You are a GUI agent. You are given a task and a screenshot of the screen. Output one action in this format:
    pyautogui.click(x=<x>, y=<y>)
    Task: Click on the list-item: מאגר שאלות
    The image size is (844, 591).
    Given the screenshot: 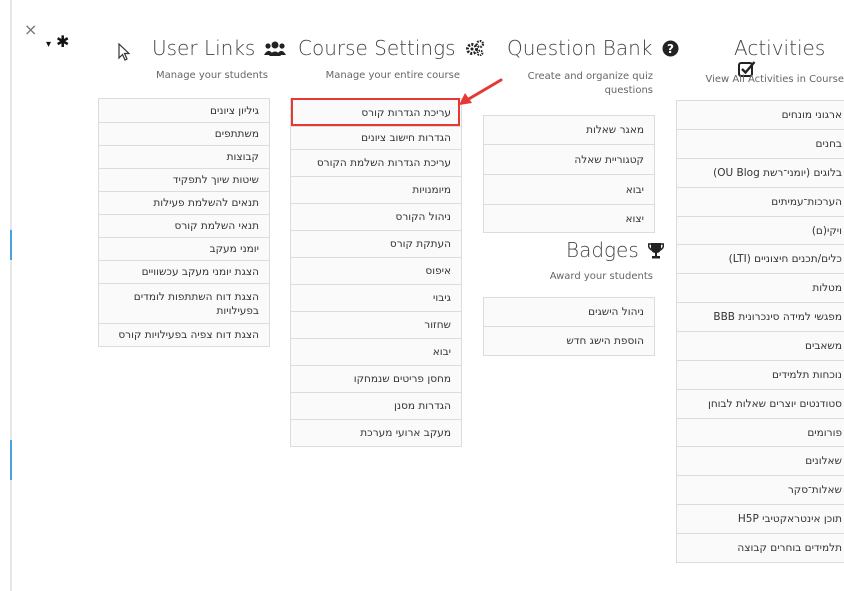 What is the action you would take?
    pyautogui.click(x=569, y=130)
    